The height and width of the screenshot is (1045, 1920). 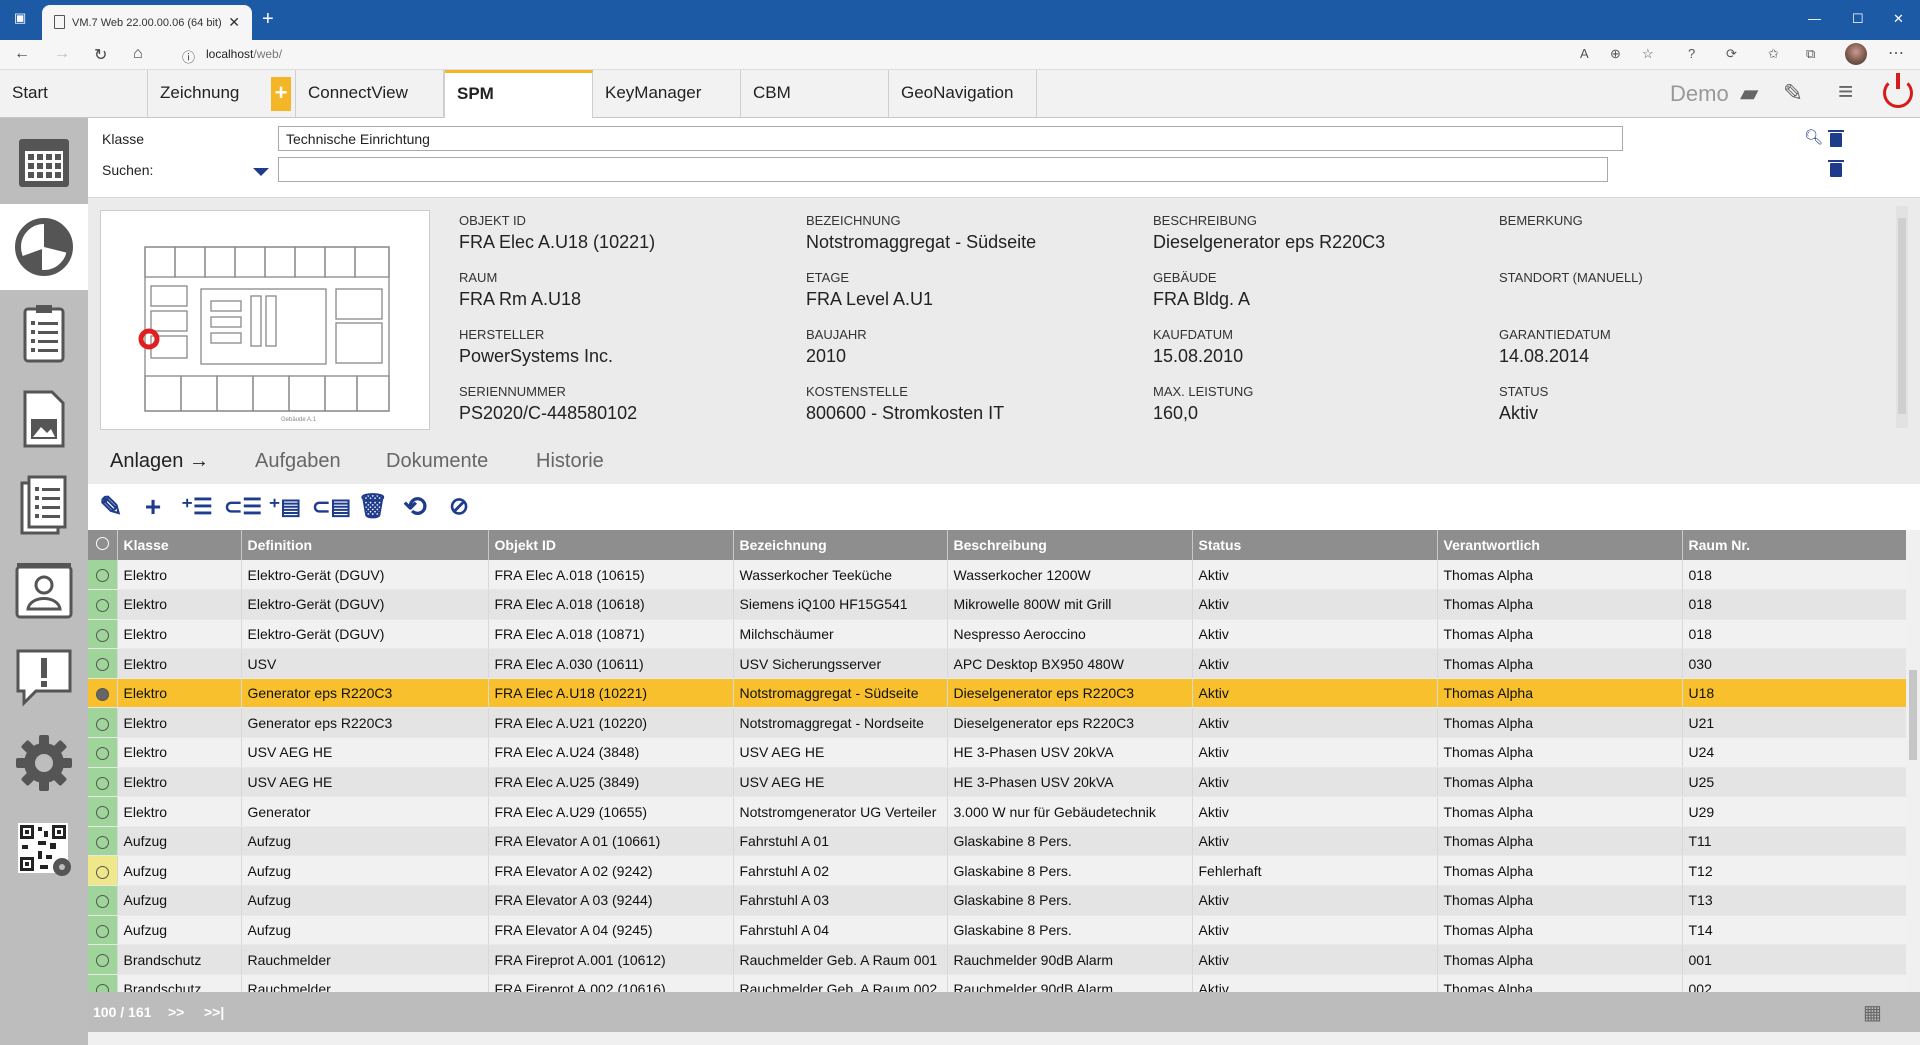 What do you see at coordinates (100, 55) in the screenshot?
I see `refresh-icon: ↻` at bounding box center [100, 55].